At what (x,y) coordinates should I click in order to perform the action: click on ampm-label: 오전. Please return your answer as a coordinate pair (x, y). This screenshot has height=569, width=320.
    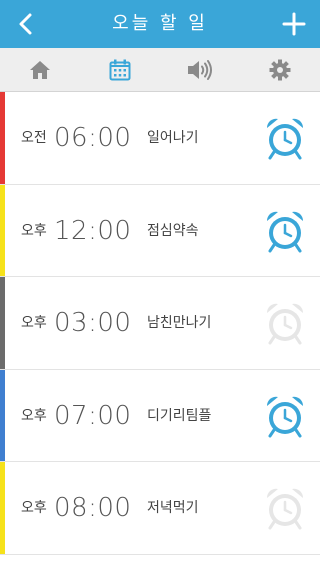
    Looking at the image, I should click on (34, 138).